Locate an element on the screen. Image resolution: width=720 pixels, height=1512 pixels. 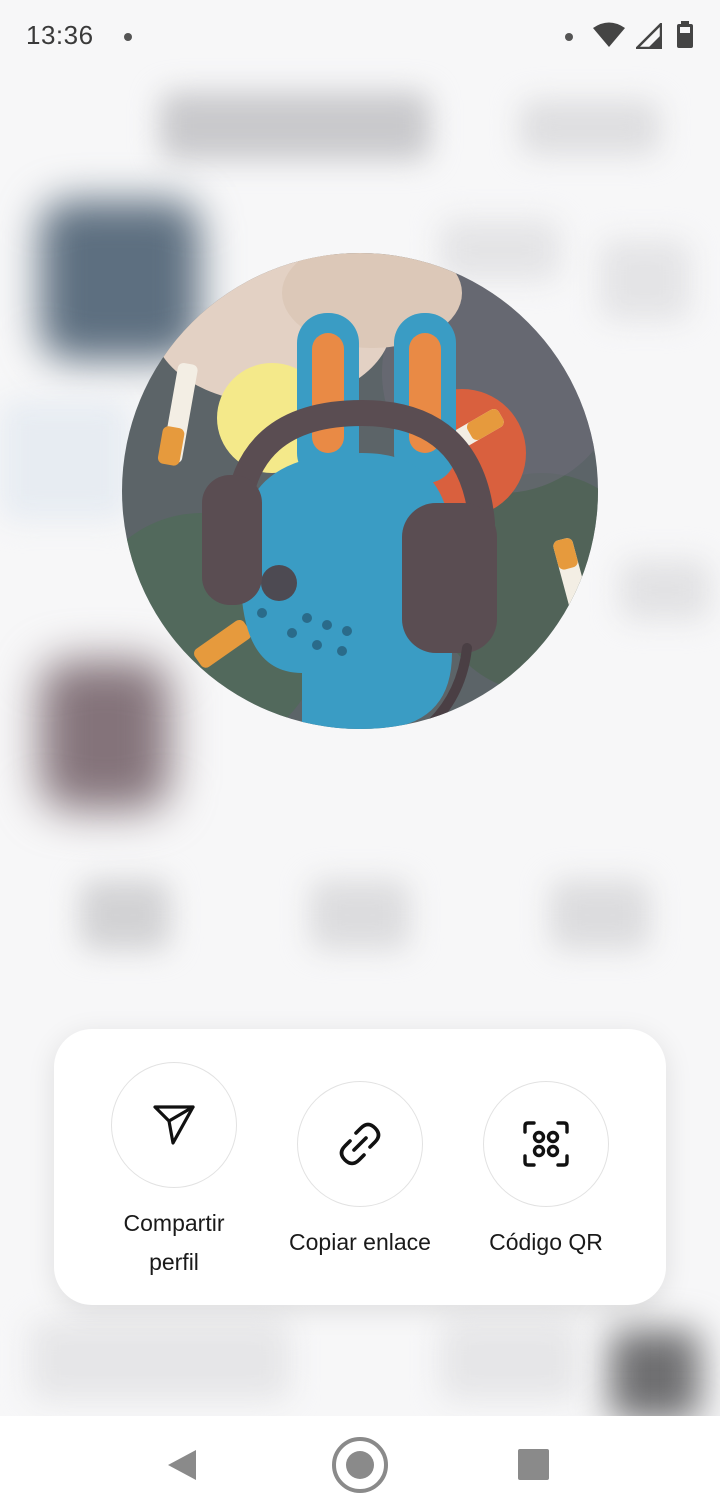
copy-link-label: Copiar enlace is located at coordinates (360, 1242).